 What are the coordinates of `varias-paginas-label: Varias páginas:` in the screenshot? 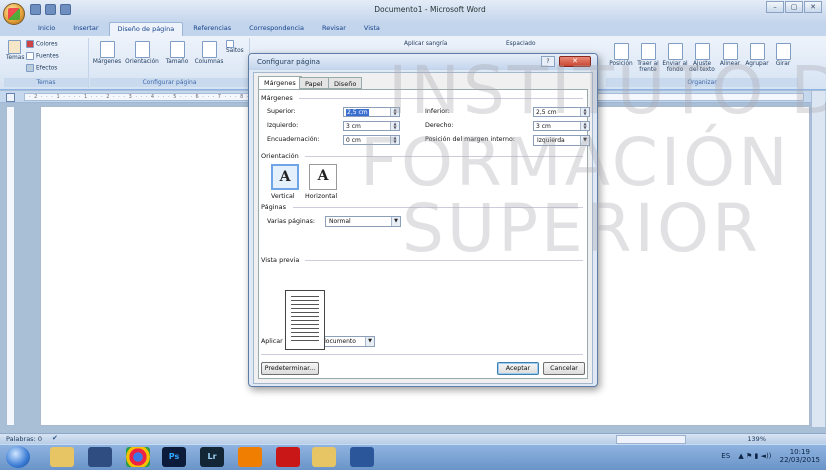 It's located at (291, 221).